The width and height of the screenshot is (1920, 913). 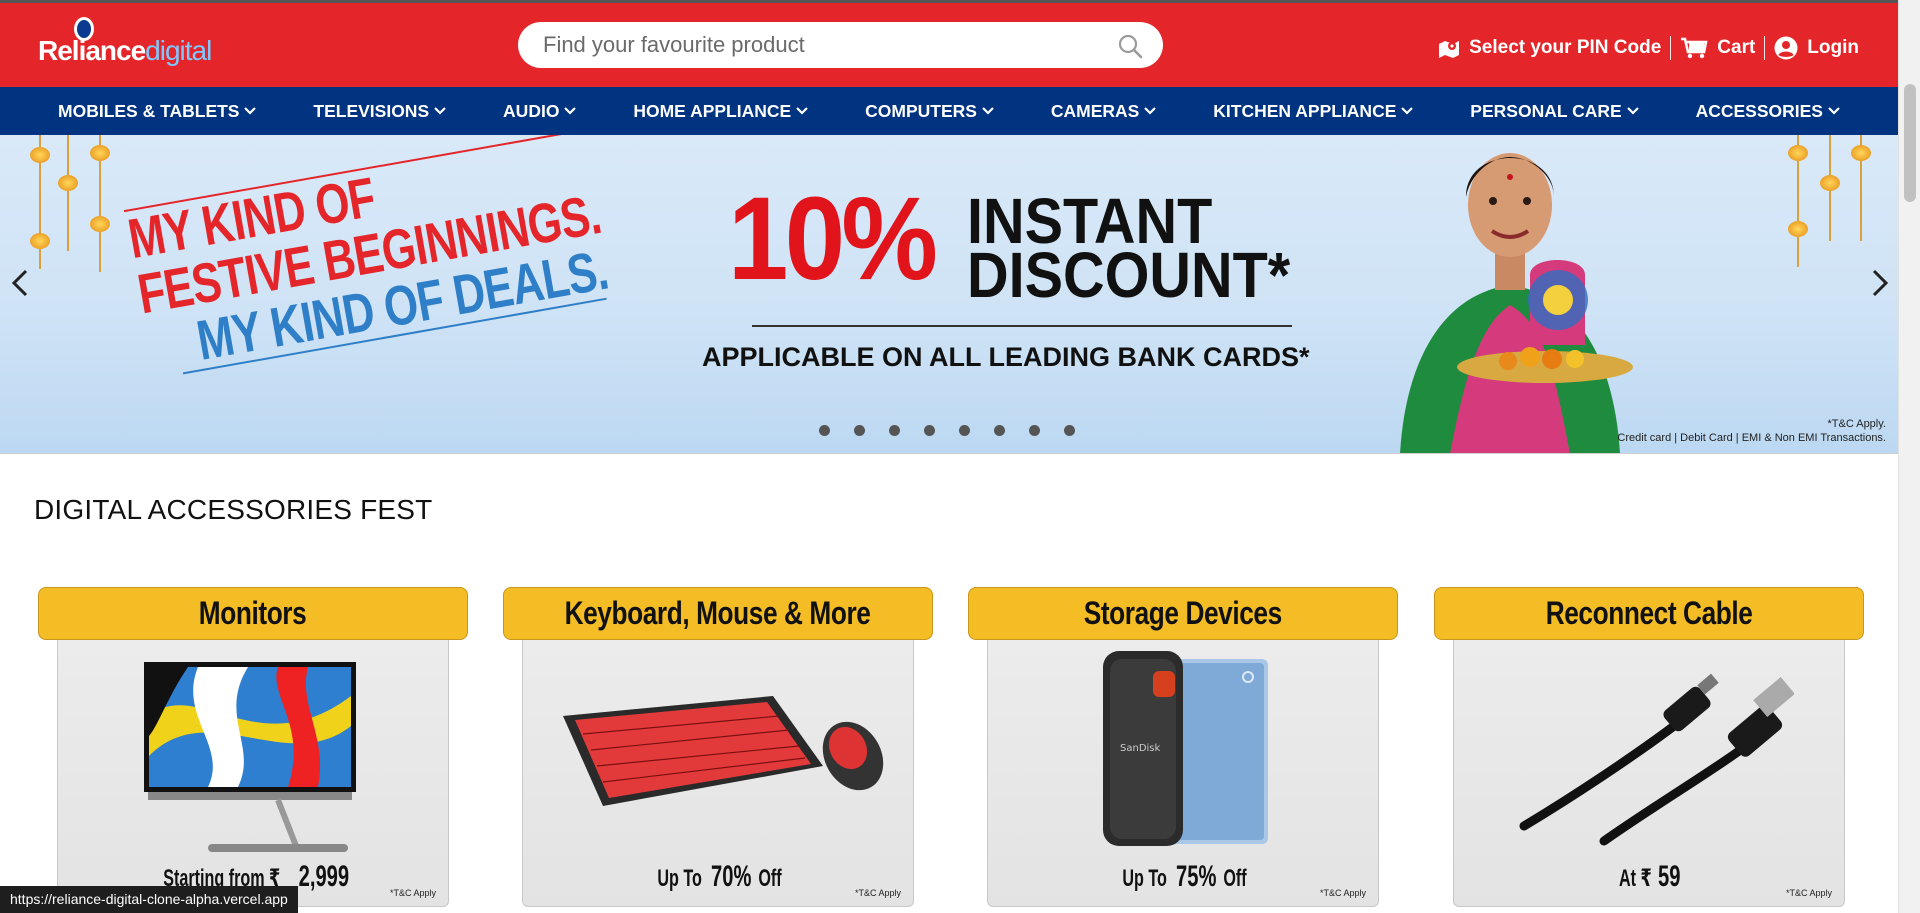 I want to click on nav-item-personal-care: PERSONAL CARE, so click(x=1554, y=111).